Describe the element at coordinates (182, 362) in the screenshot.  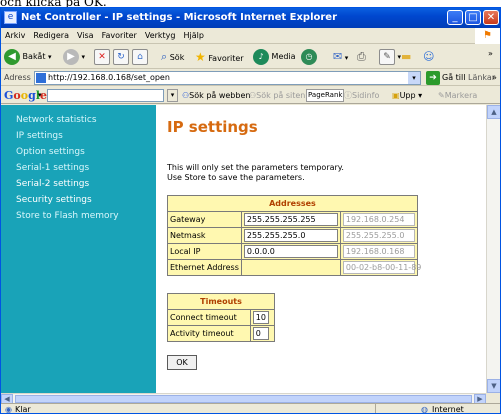
I see `ok-button: OK` at that location.